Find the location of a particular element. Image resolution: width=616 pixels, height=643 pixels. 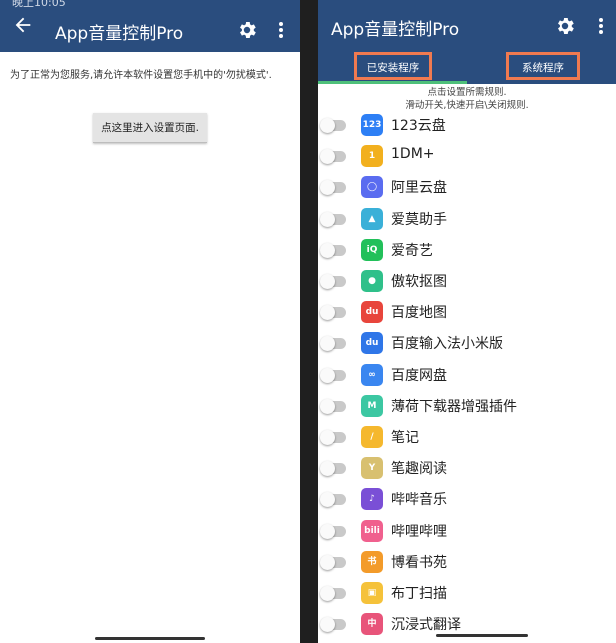

app-row: bili 哔哩哔哩 is located at coordinates (467, 533).